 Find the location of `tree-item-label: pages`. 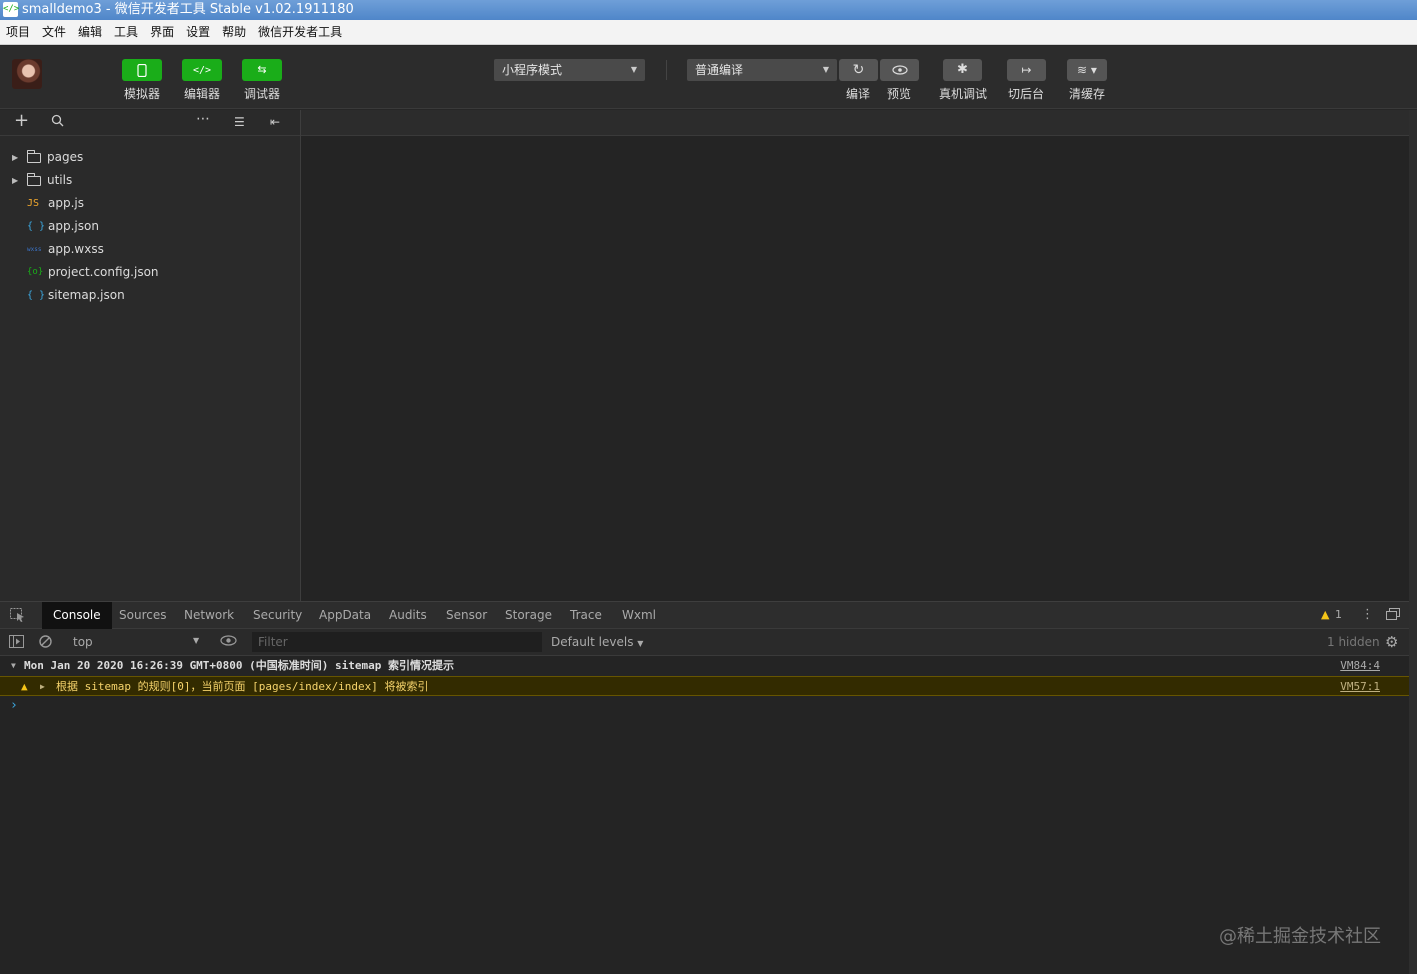

tree-item-label: pages is located at coordinates (65, 157).